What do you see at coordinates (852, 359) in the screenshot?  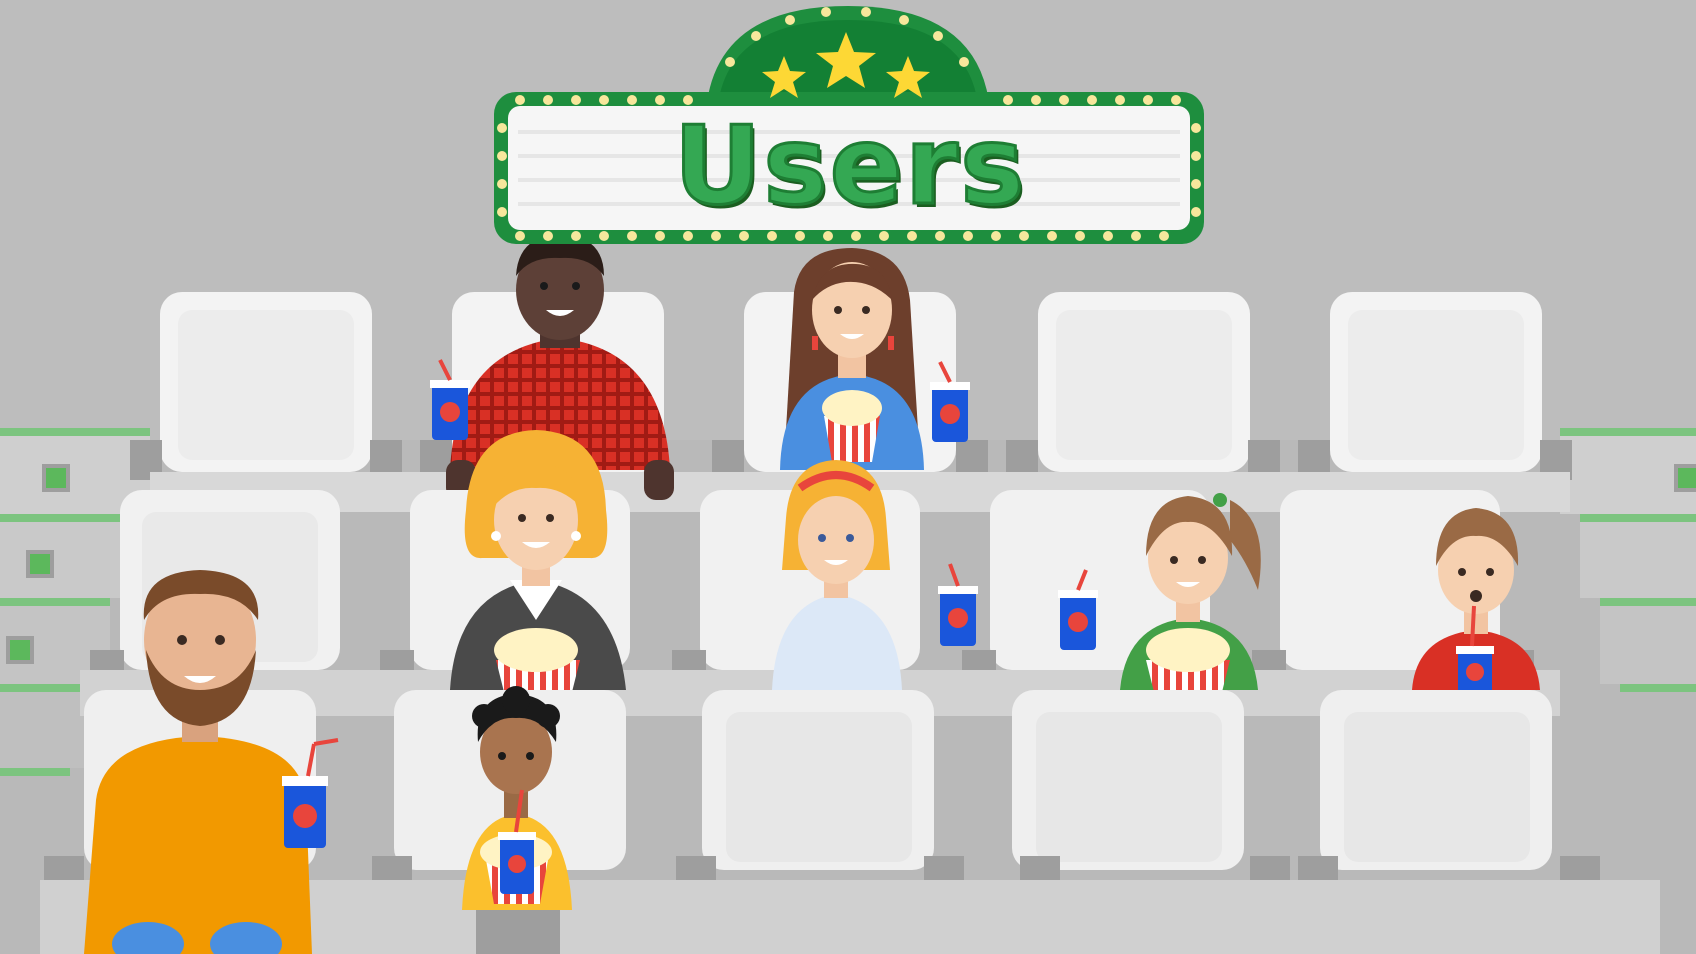 I see `woman-blue-shirt` at bounding box center [852, 359].